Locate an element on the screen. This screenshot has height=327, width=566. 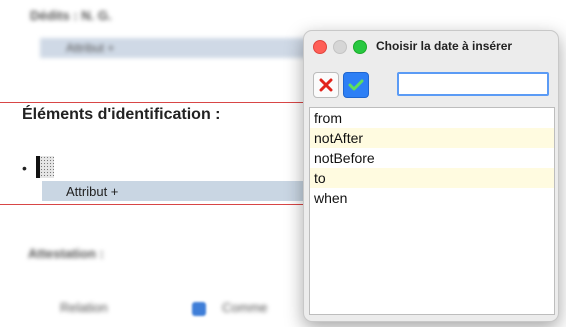
list-item-to: to is located at coordinates (432, 178).